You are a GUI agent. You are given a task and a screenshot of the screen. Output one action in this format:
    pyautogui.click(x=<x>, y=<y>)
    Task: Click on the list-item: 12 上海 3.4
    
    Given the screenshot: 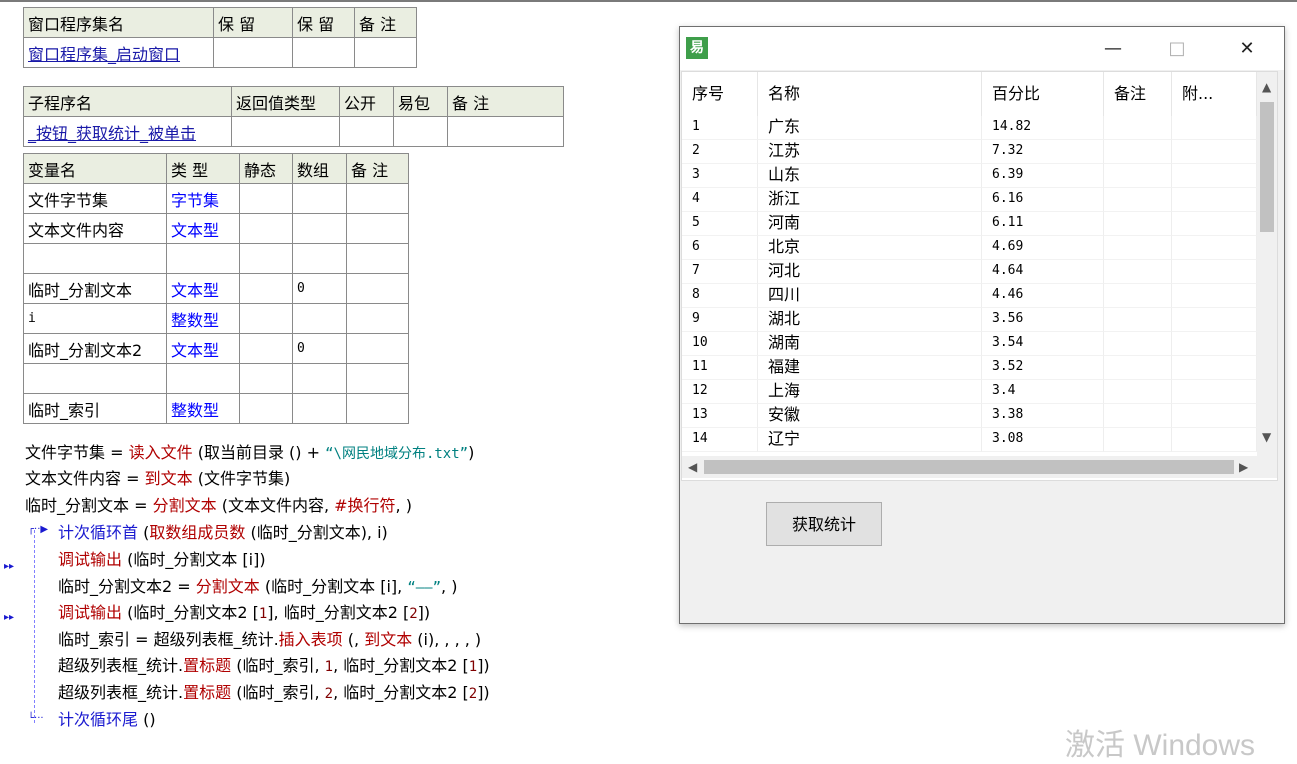 What is the action you would take?
    pyautogui.click(x=969, y=392)
    